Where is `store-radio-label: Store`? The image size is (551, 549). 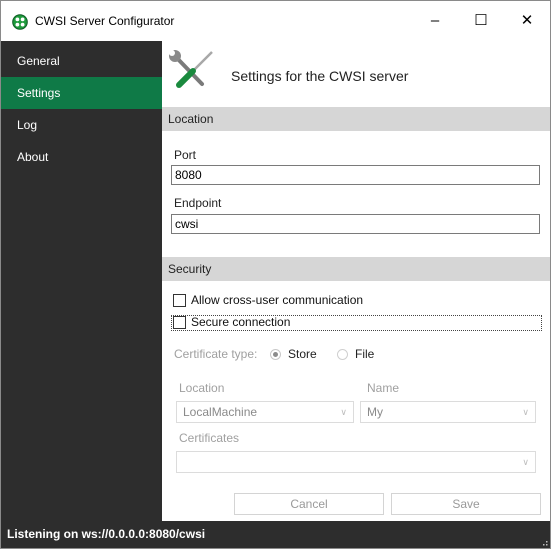
store-radio-label: Store is located at coordinates (302, 354).